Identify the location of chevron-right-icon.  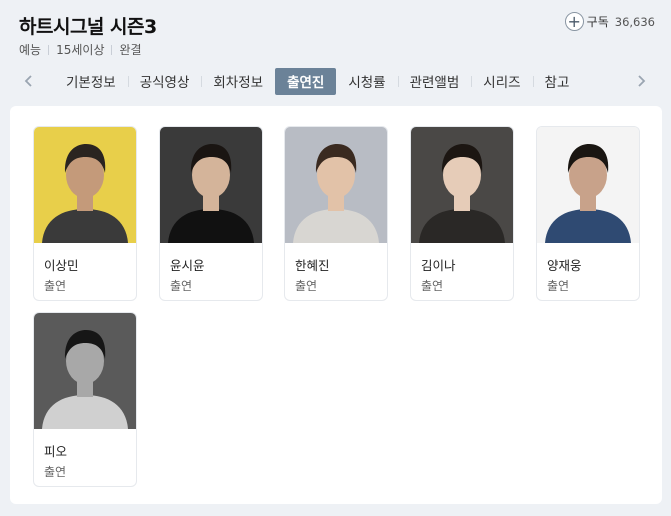
(641, 81).